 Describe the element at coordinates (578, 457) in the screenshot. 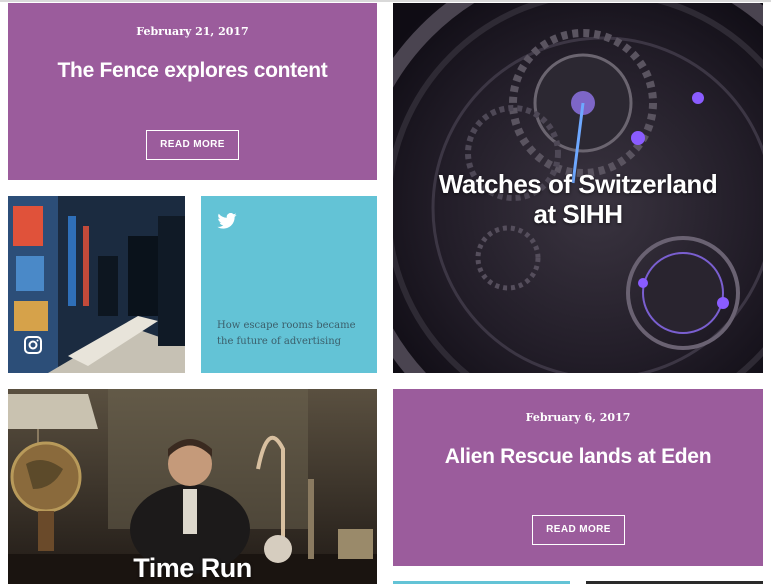

I see `card-title: Alien Rescue lands at Eden` at that location.